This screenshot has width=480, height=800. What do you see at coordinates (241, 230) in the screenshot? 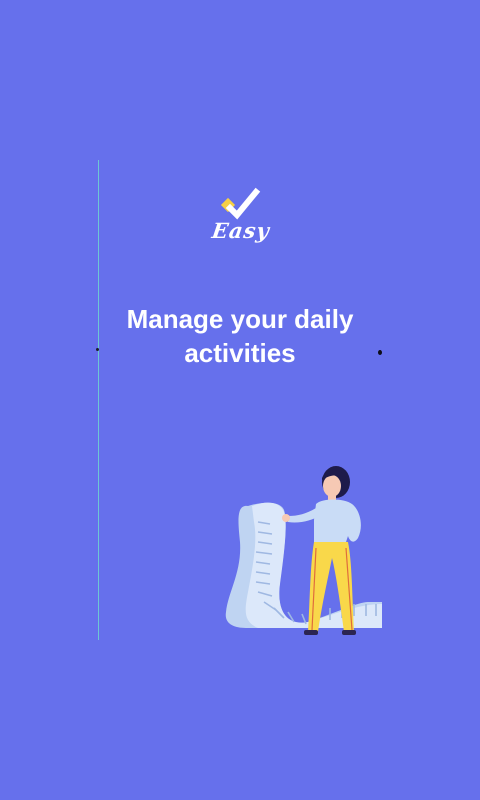
I see `brand-name: Easy` at bounding box center [241, 230].